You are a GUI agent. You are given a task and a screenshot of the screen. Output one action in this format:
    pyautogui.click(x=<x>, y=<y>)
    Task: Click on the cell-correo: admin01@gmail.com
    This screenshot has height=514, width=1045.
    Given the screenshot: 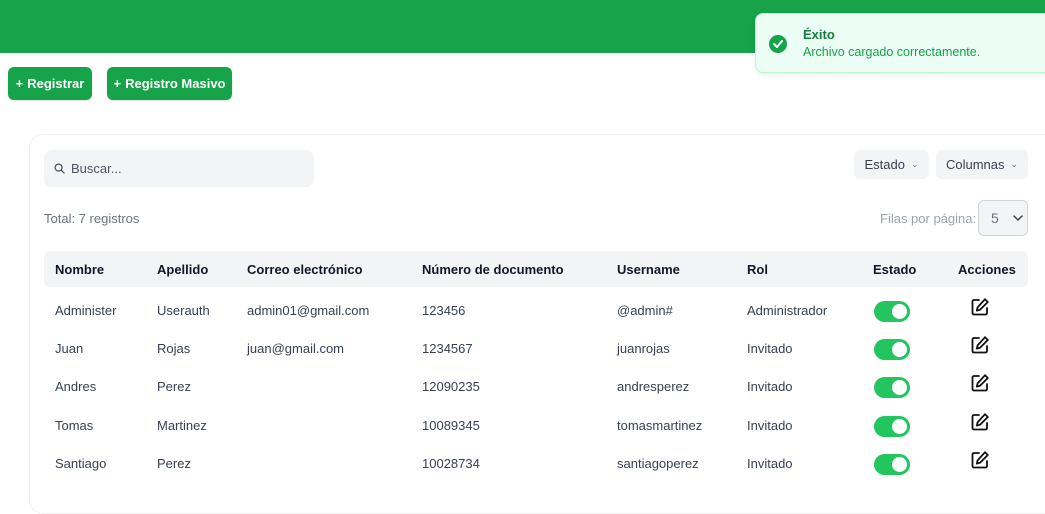 What is the action you would take?
    pyautogui.click(x=308, y=310)
    